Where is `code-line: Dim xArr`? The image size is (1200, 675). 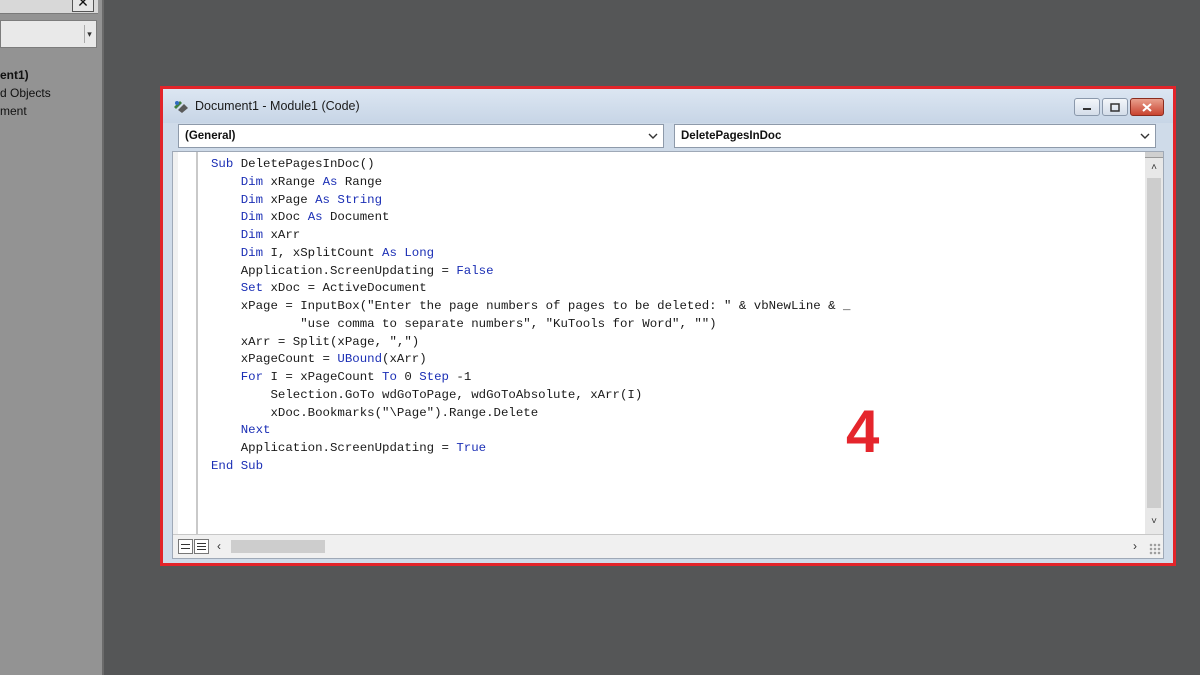 code-line: Dim xArr is located at coordinates (530, 236).